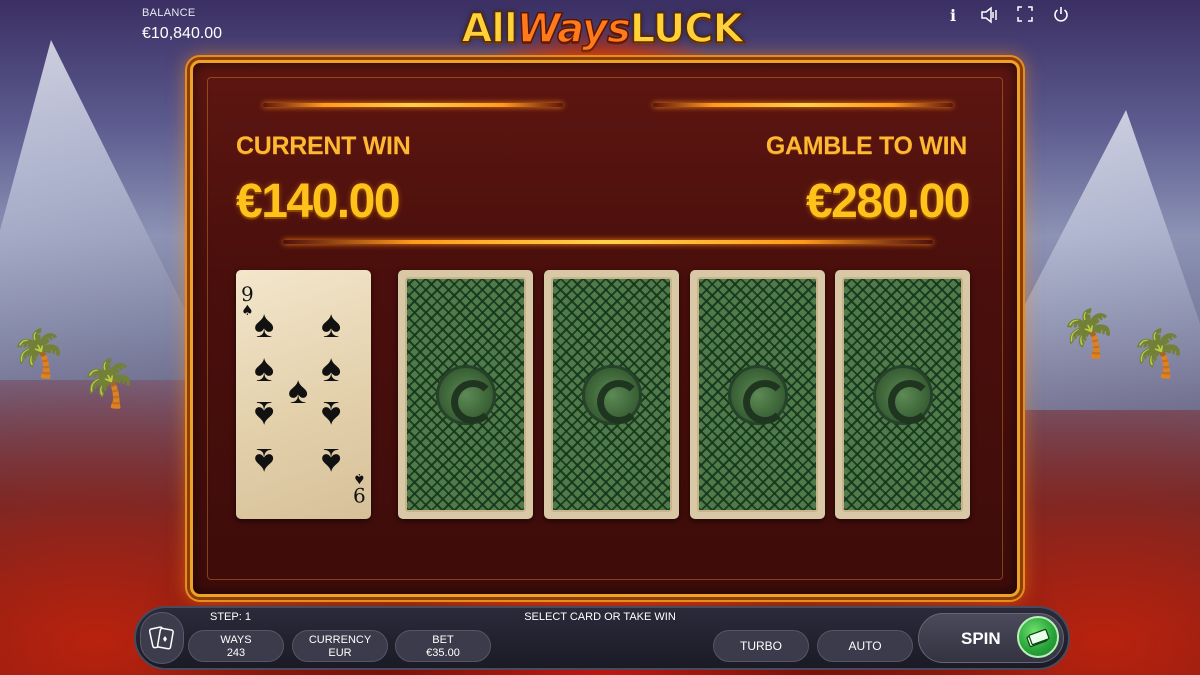  I want to click on card-rank-top: 9 ♠, so click(247, 300).